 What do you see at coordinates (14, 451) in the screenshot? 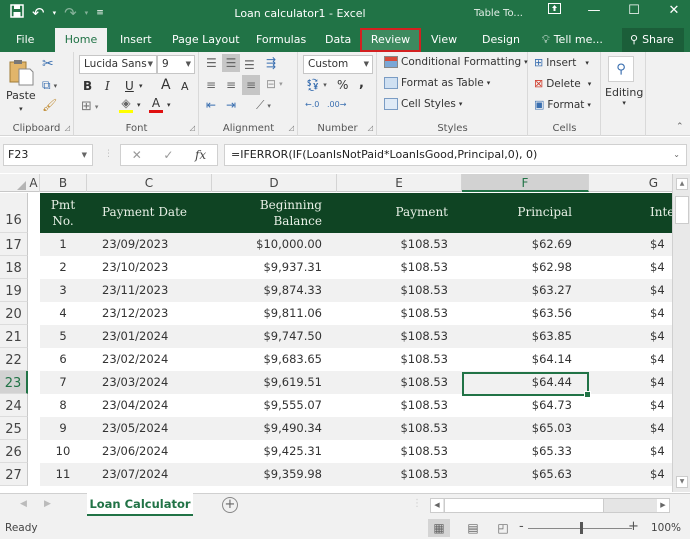
I see `row-header-26: 26` at bounding box center [14, 451].